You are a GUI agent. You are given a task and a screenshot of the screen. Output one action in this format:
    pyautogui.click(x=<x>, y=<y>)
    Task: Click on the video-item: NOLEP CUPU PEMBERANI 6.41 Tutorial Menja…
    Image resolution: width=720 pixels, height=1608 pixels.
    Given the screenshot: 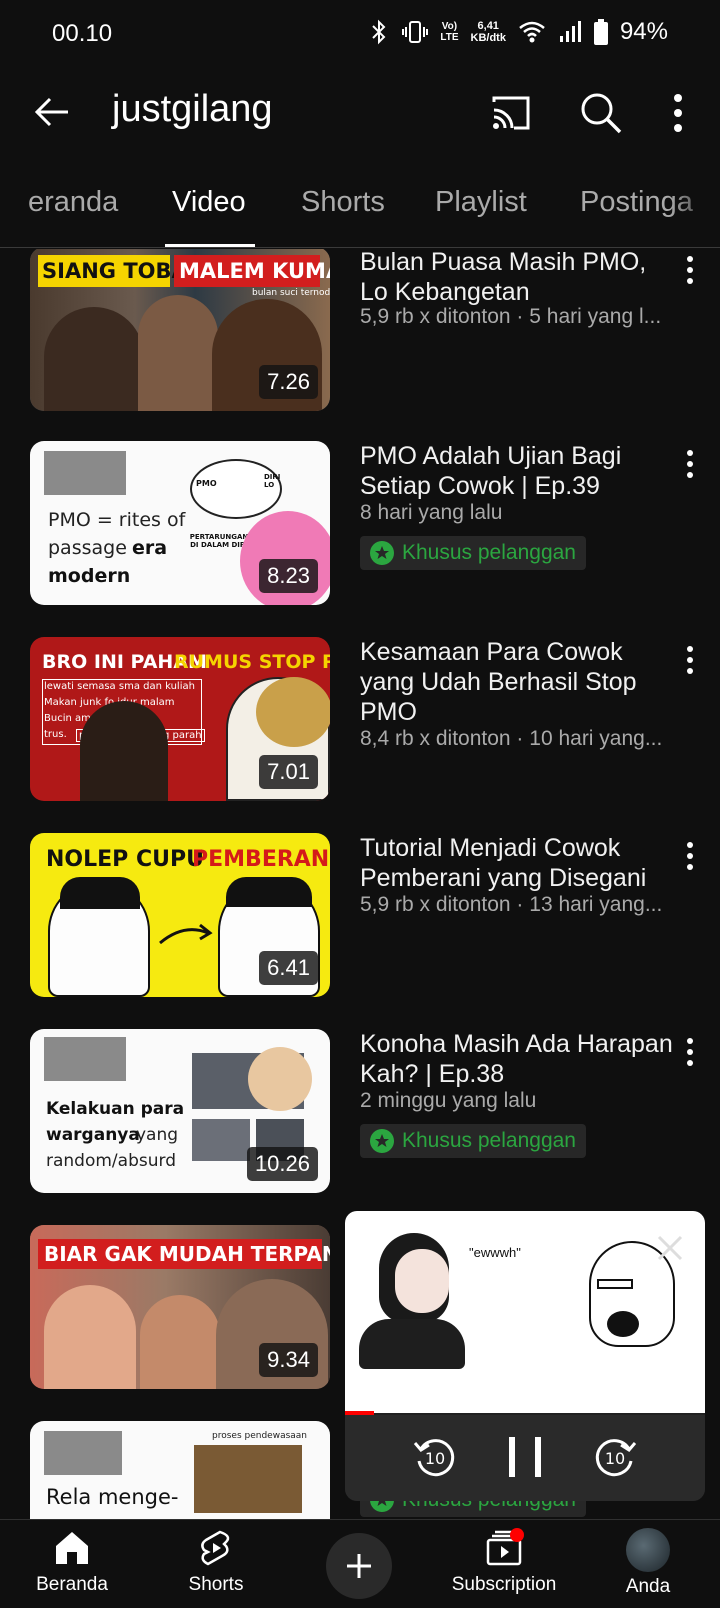 What is the action you would take?
    pyautogui.click(x=360, y=918)
    